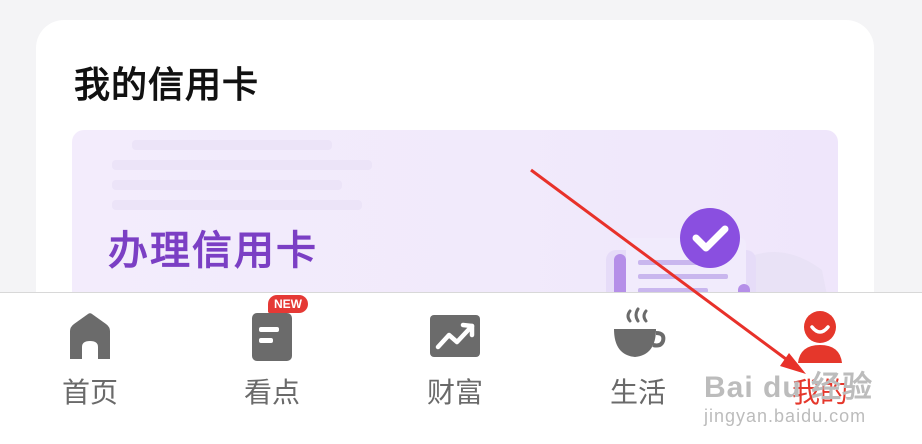 The height and width of the screenshot is (444, 922). I want to click on tab-label: 财富, so click(454, 392).